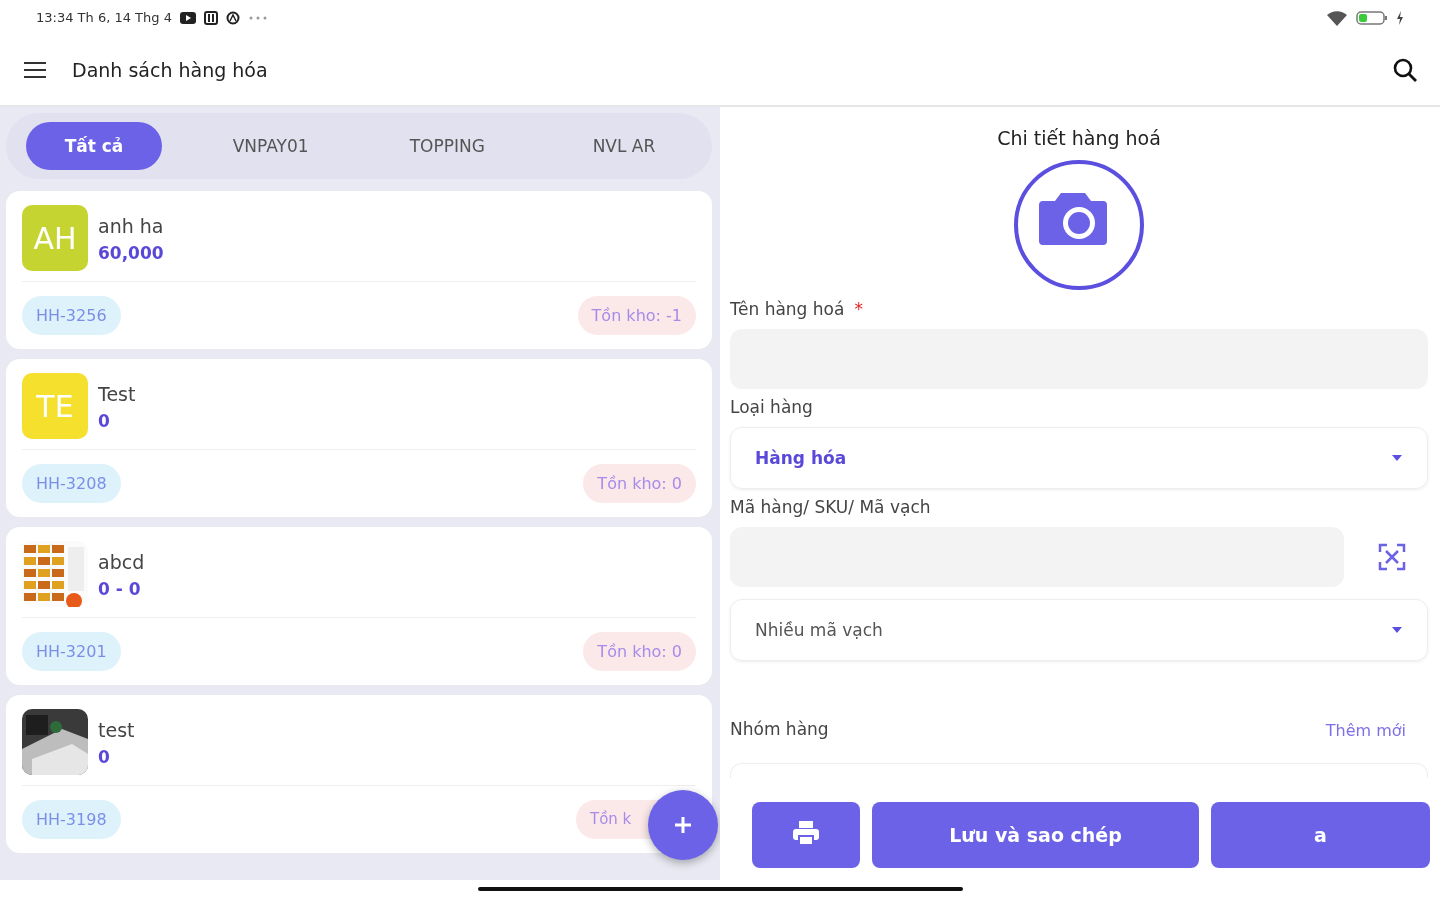  What do you see at coordinates (636, 315) in the screenshot?
I see `stock-badge: Tồn kho: -1` at bounding box center [636, 315].